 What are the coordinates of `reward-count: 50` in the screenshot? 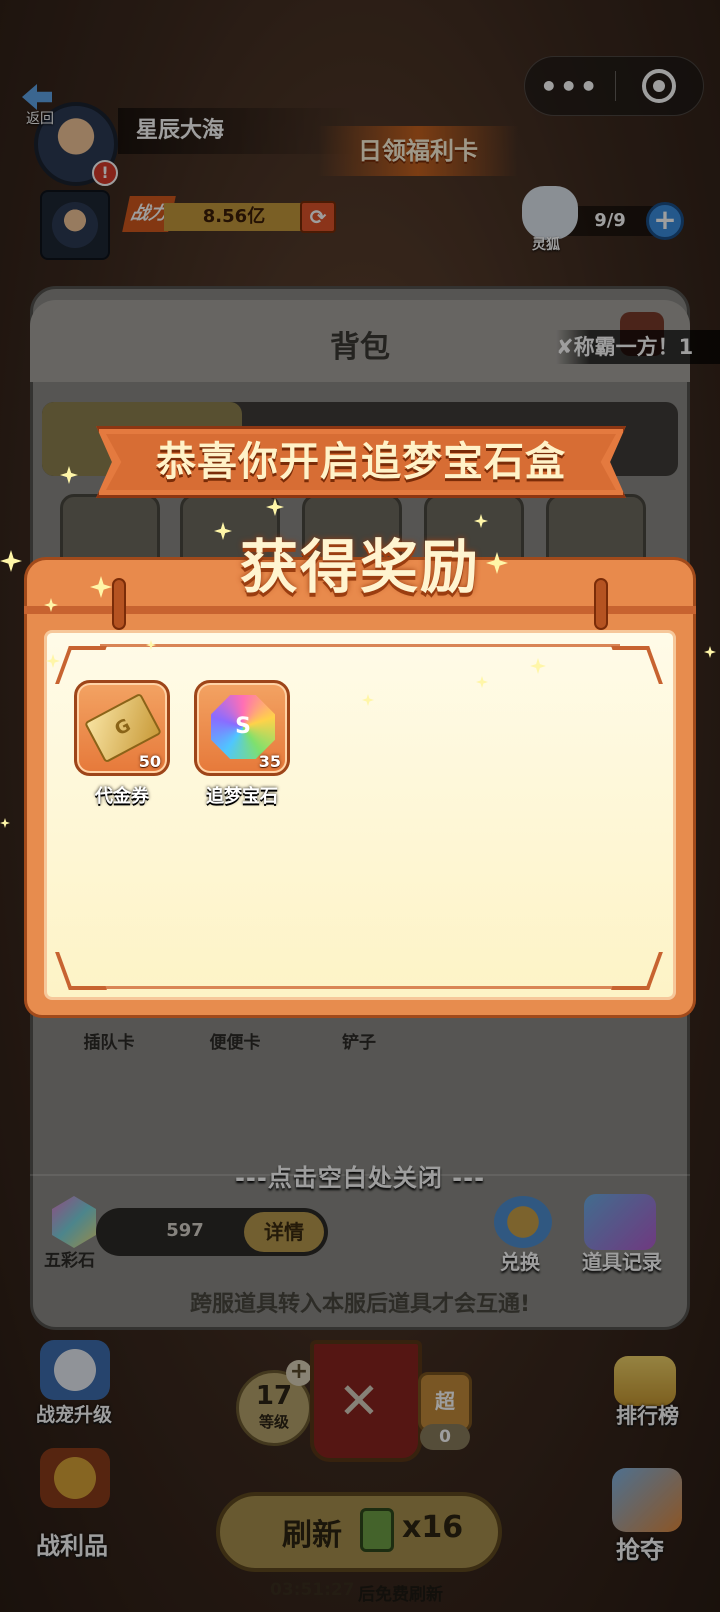 It's located at (149, 761).